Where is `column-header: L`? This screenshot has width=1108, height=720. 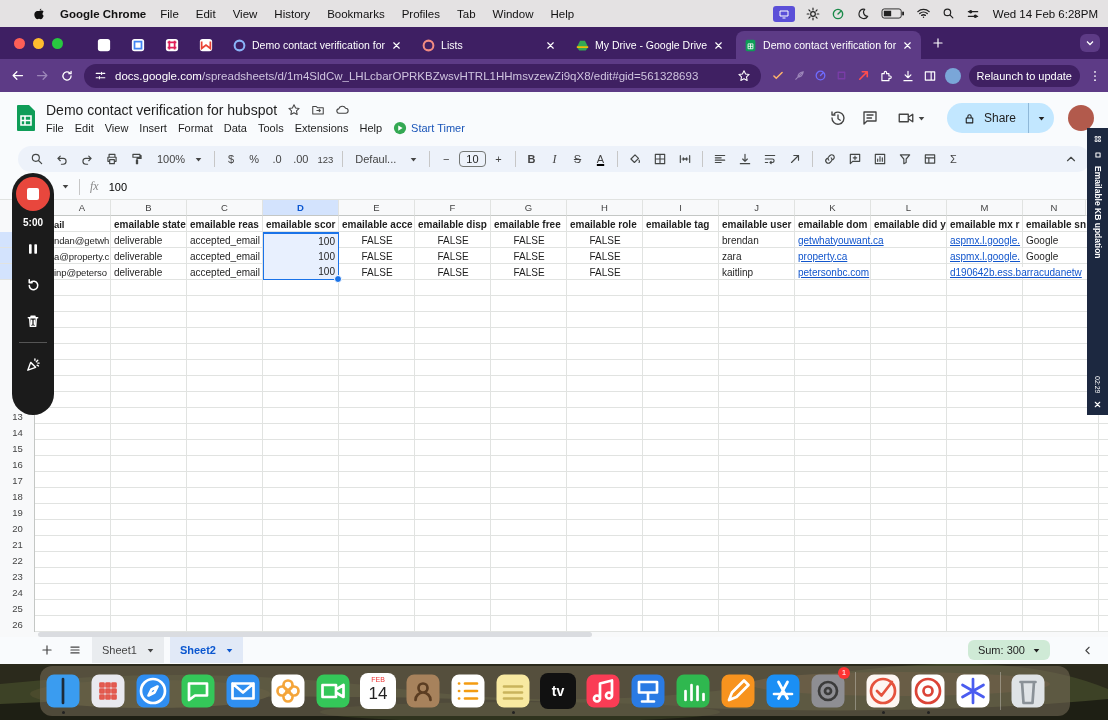
column-header: L is located at coordinates (909, 208).